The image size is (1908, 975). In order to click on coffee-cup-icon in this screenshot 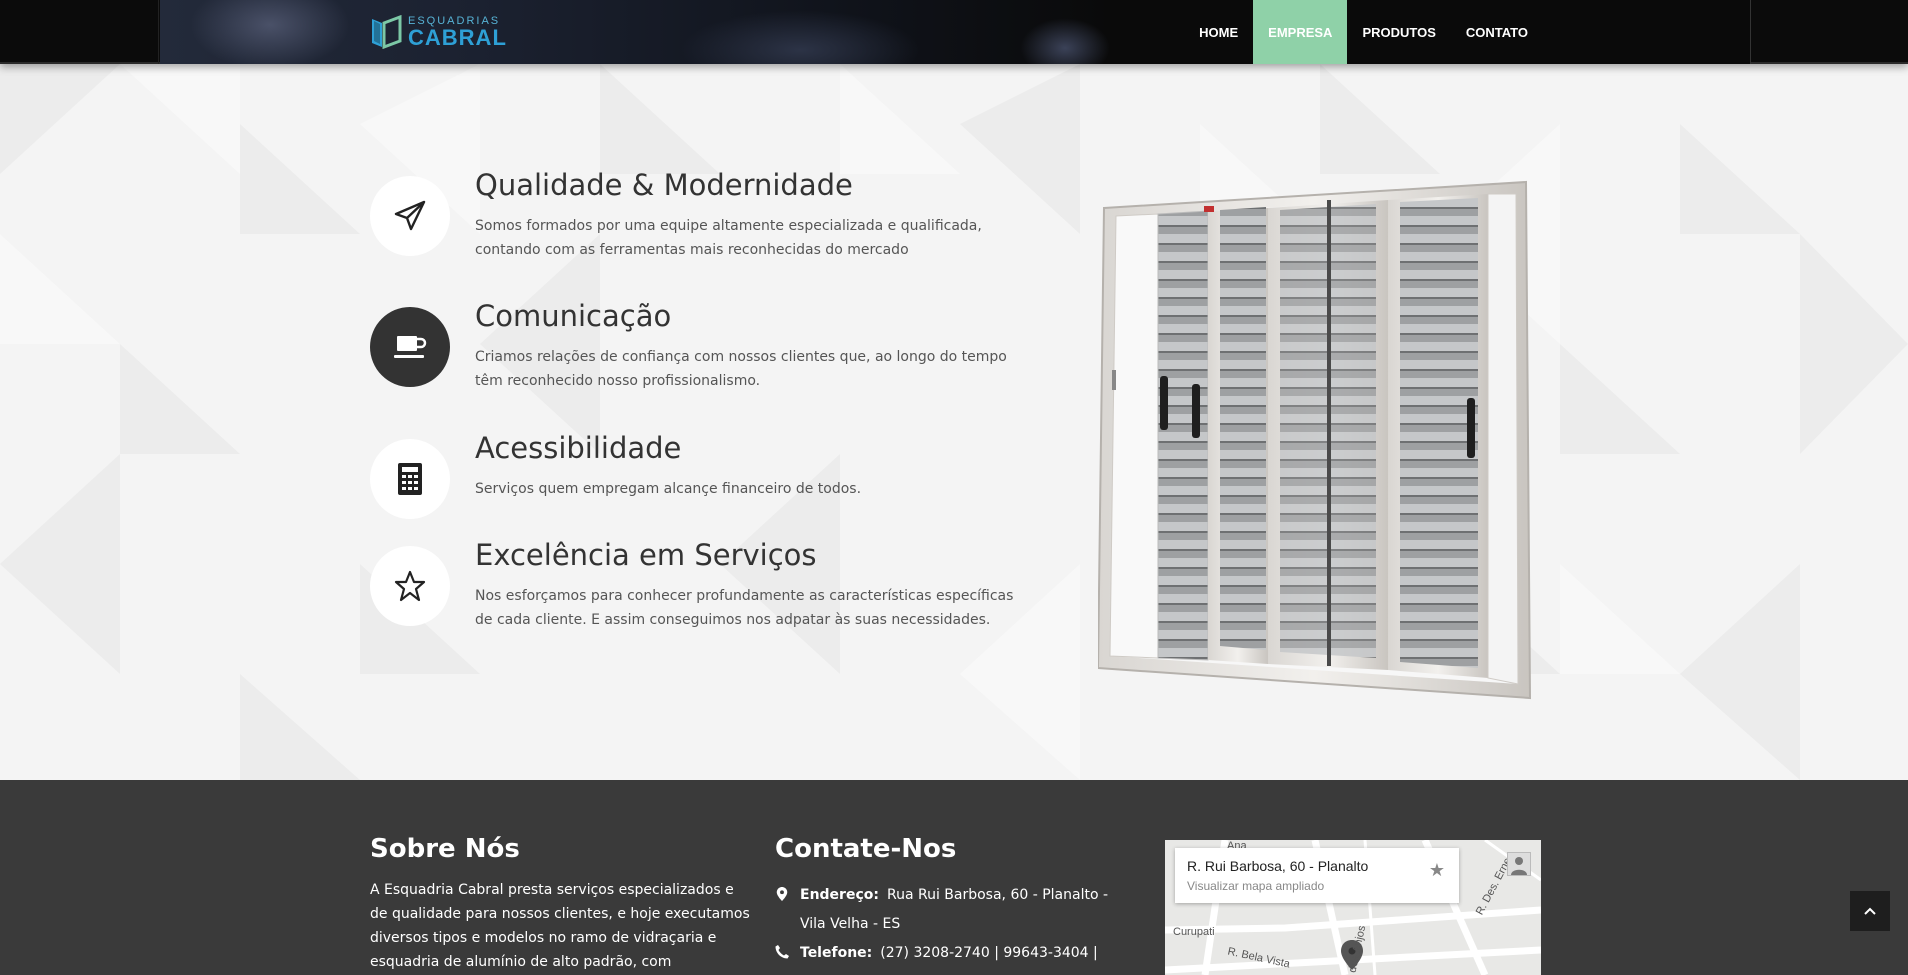, I will do `click(410, 347)`.